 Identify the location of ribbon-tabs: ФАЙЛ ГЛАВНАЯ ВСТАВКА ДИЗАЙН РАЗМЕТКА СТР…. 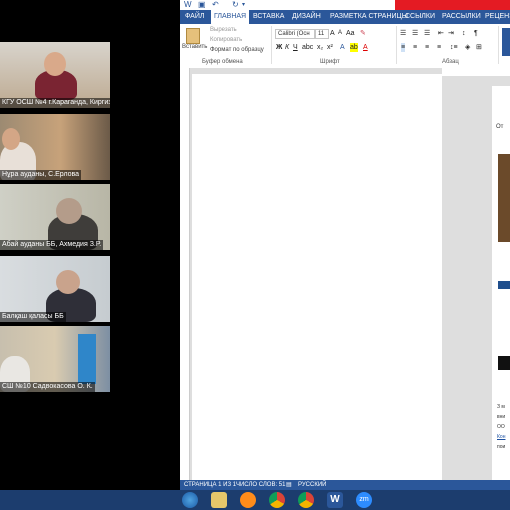
(345, 17).